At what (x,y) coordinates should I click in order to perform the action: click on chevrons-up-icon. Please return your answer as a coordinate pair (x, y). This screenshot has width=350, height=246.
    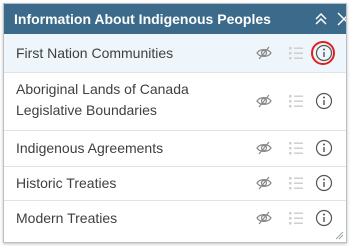
    Looking at the image, I should click on (321, 18).